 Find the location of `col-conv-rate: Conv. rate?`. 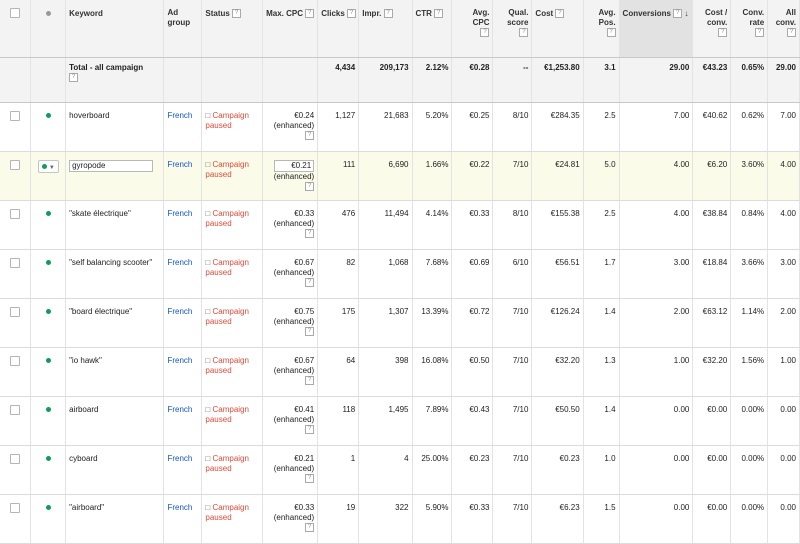

col-conv-rate: Conv. rate? is located at coordinates (749, 29).